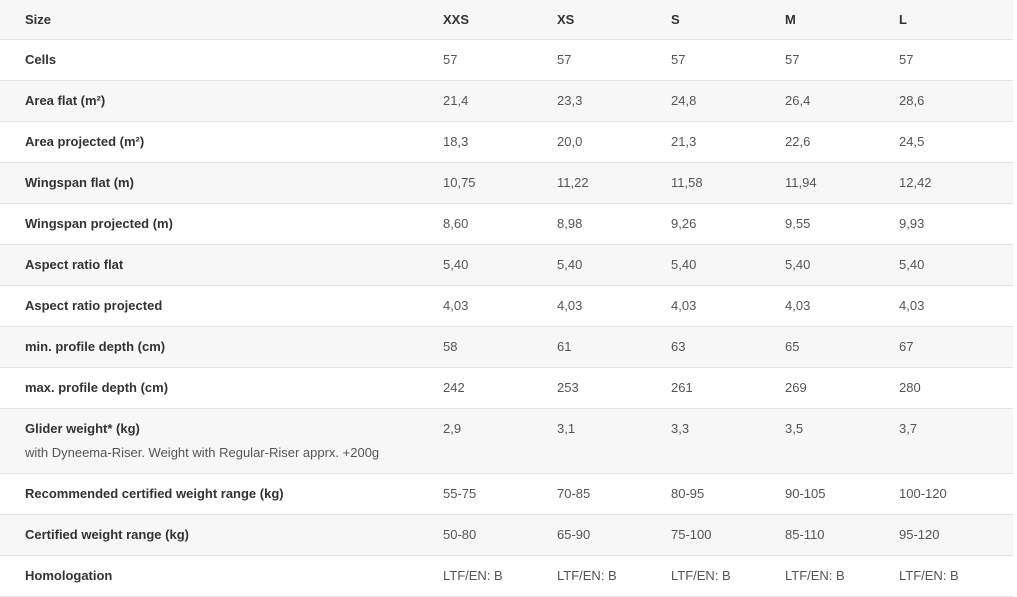  Describe the element at coordinates (500, 441) in the screenshot. I see `row-value: 2,9` at that location.